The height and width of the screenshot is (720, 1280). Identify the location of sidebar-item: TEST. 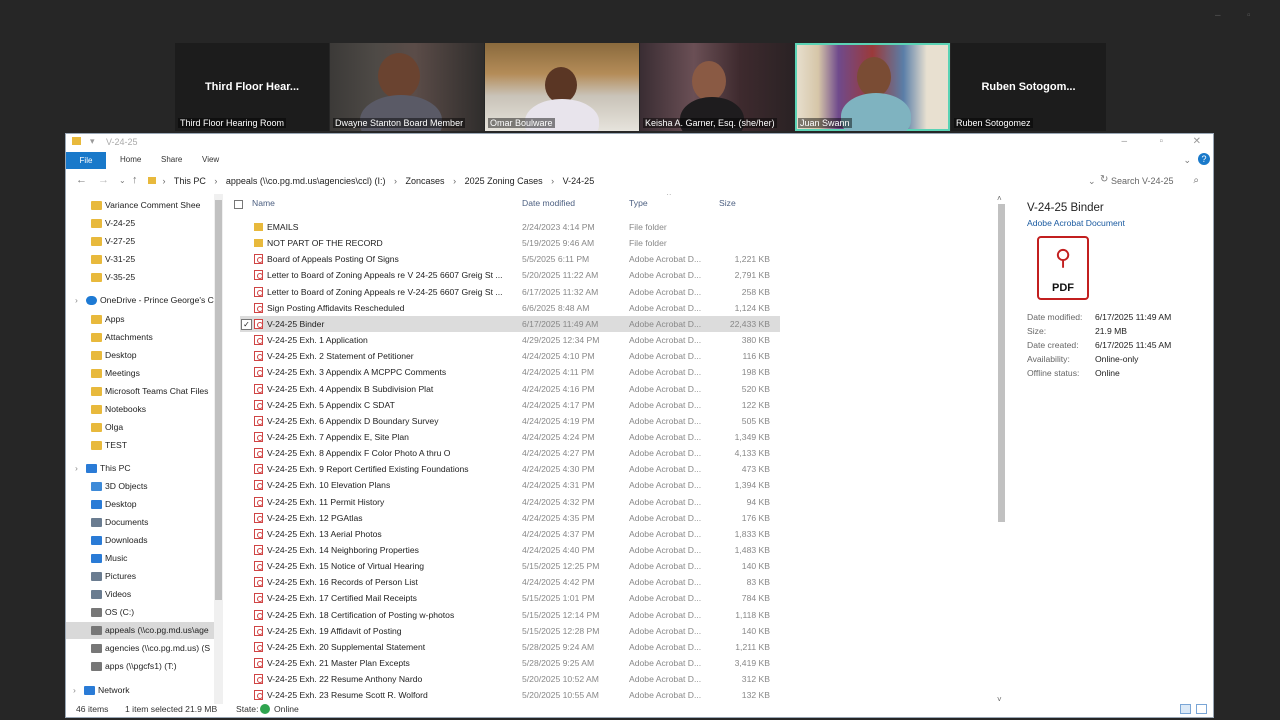
(140, 445).